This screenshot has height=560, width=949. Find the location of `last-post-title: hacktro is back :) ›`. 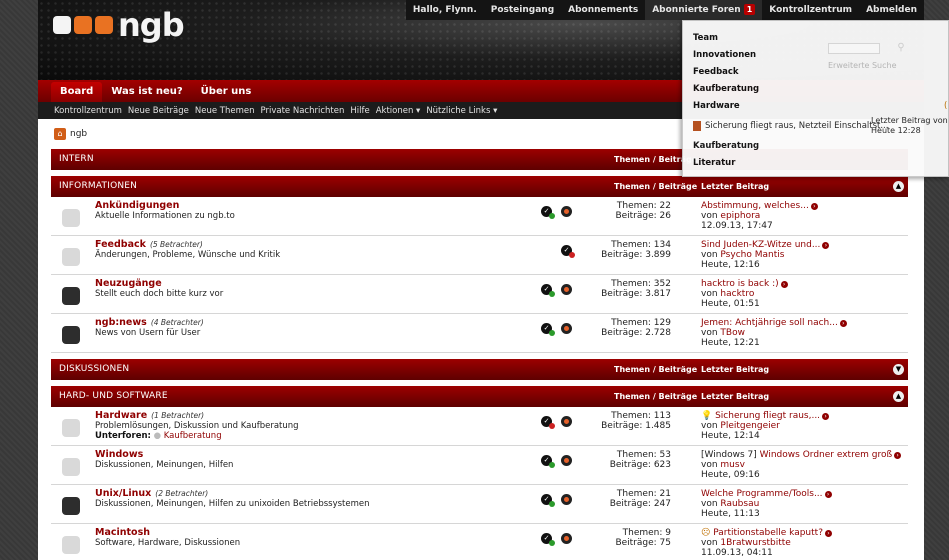

last-post-title: hacktro is back :) › is located at coordinates (744, 284).